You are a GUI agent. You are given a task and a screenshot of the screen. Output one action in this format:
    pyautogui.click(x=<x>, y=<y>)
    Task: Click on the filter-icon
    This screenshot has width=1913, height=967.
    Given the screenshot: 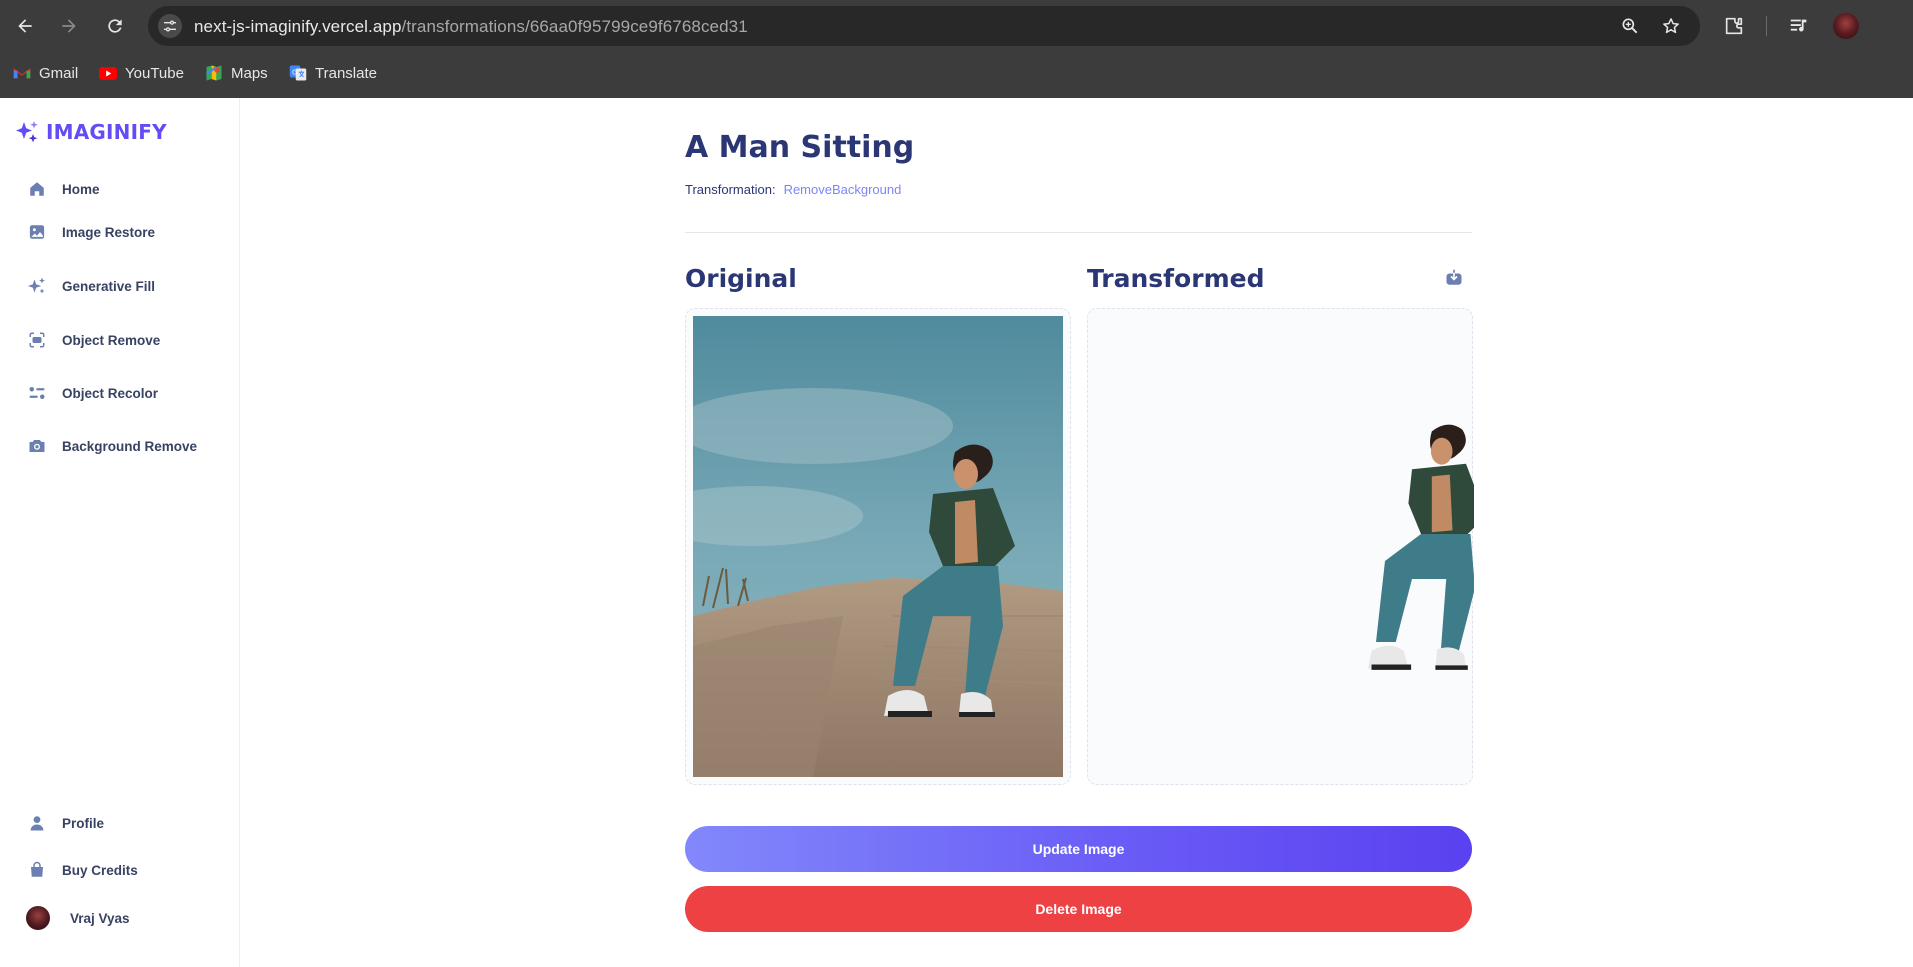 What is the action you would take?
    pyautogui.click(x=37, y=393)
    